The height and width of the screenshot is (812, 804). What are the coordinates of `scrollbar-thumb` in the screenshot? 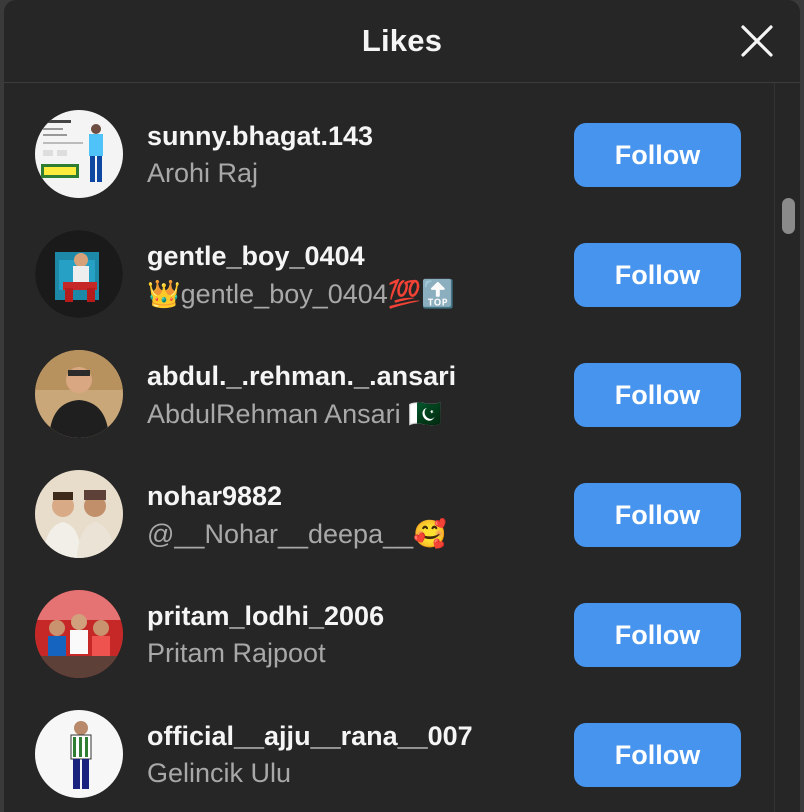 It's located at (788, 216).